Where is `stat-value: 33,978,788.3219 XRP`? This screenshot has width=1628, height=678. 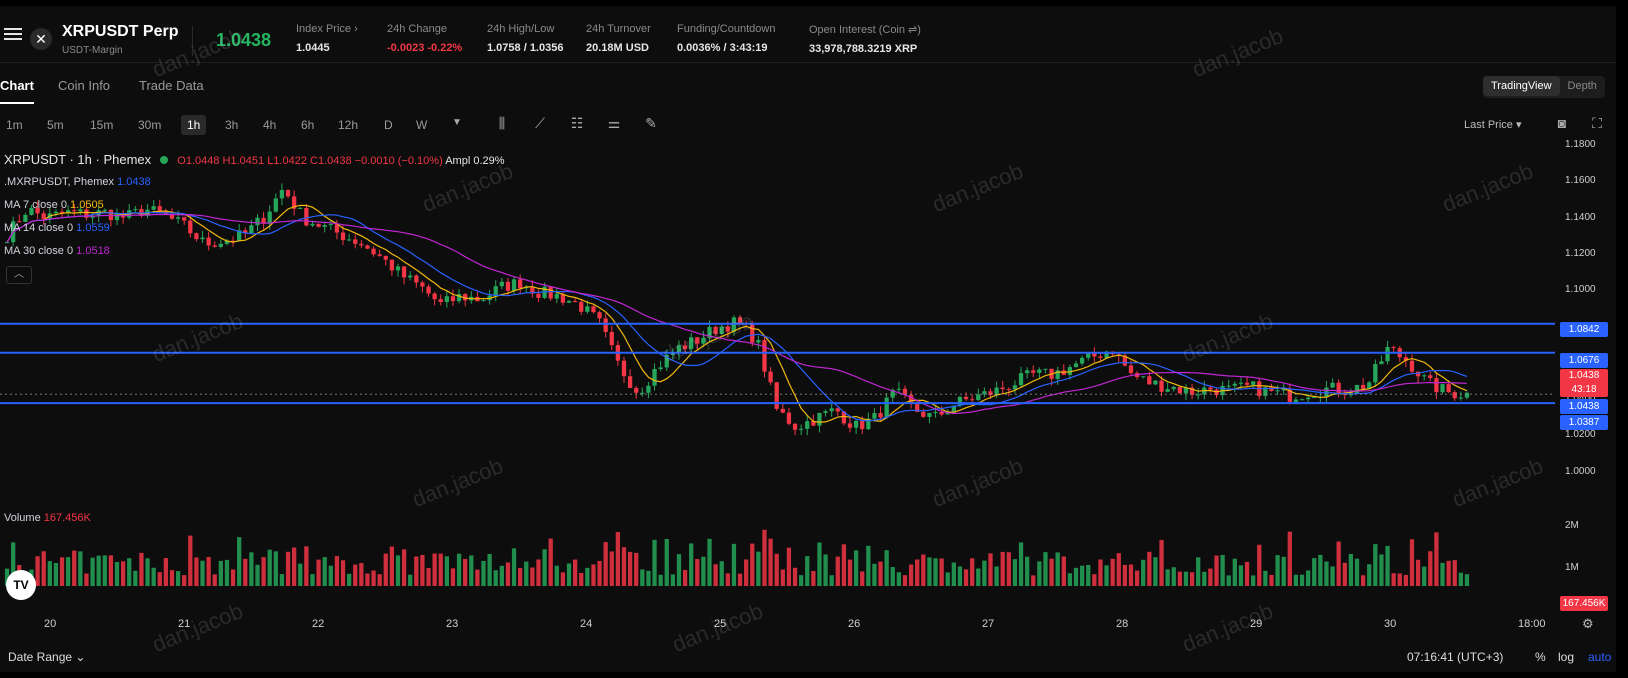 stat-value: 33,978,788.3219 XRP is located at coordinates (863, 49).